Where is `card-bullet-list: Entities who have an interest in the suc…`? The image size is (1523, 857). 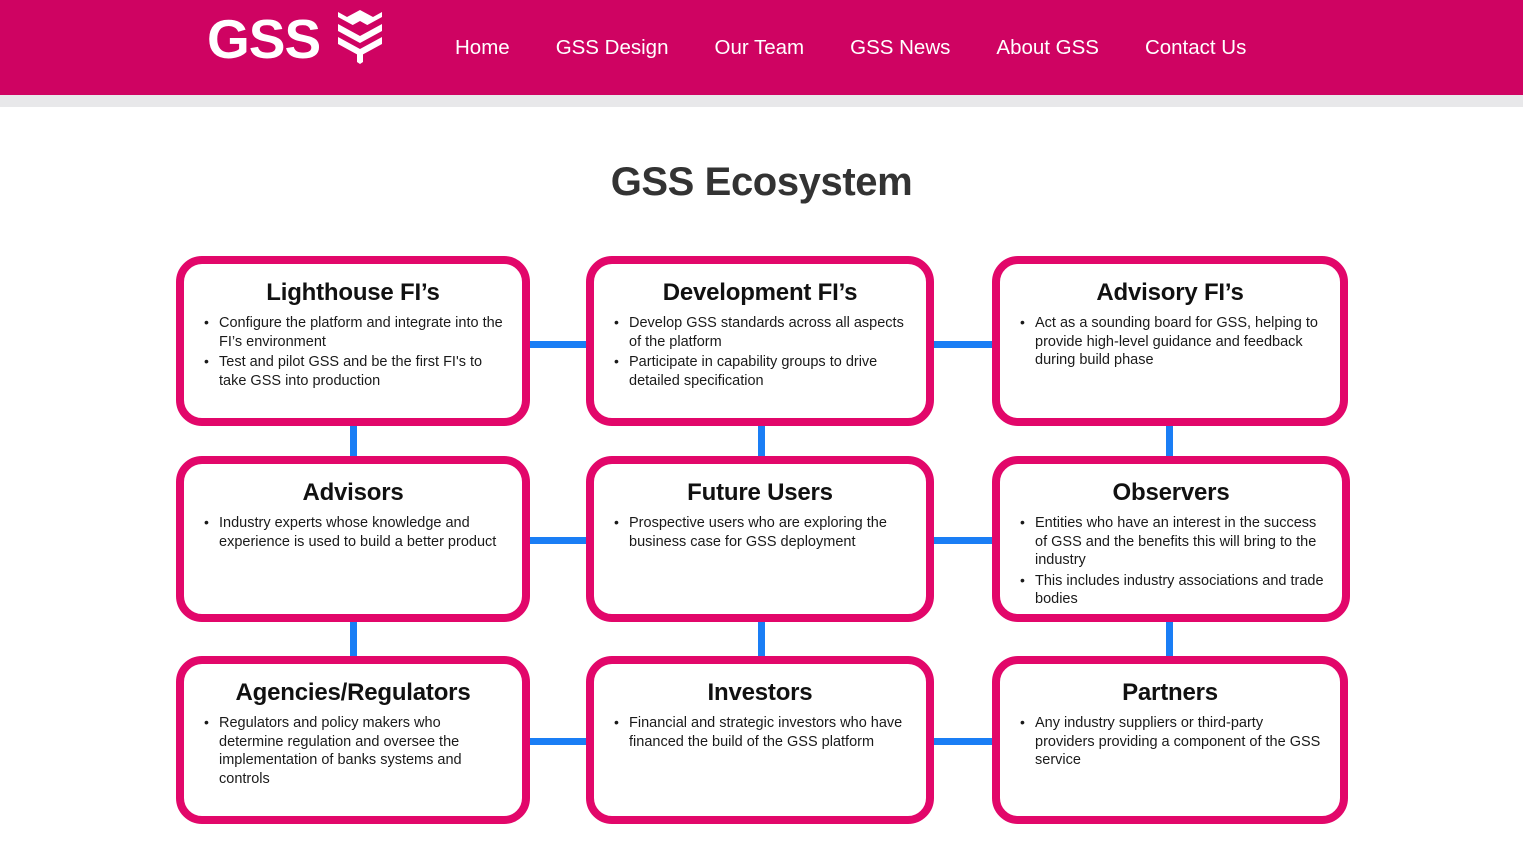 card-bullet-list: Entities who have an interest in the suc… is located at coordinates (1171, 561).